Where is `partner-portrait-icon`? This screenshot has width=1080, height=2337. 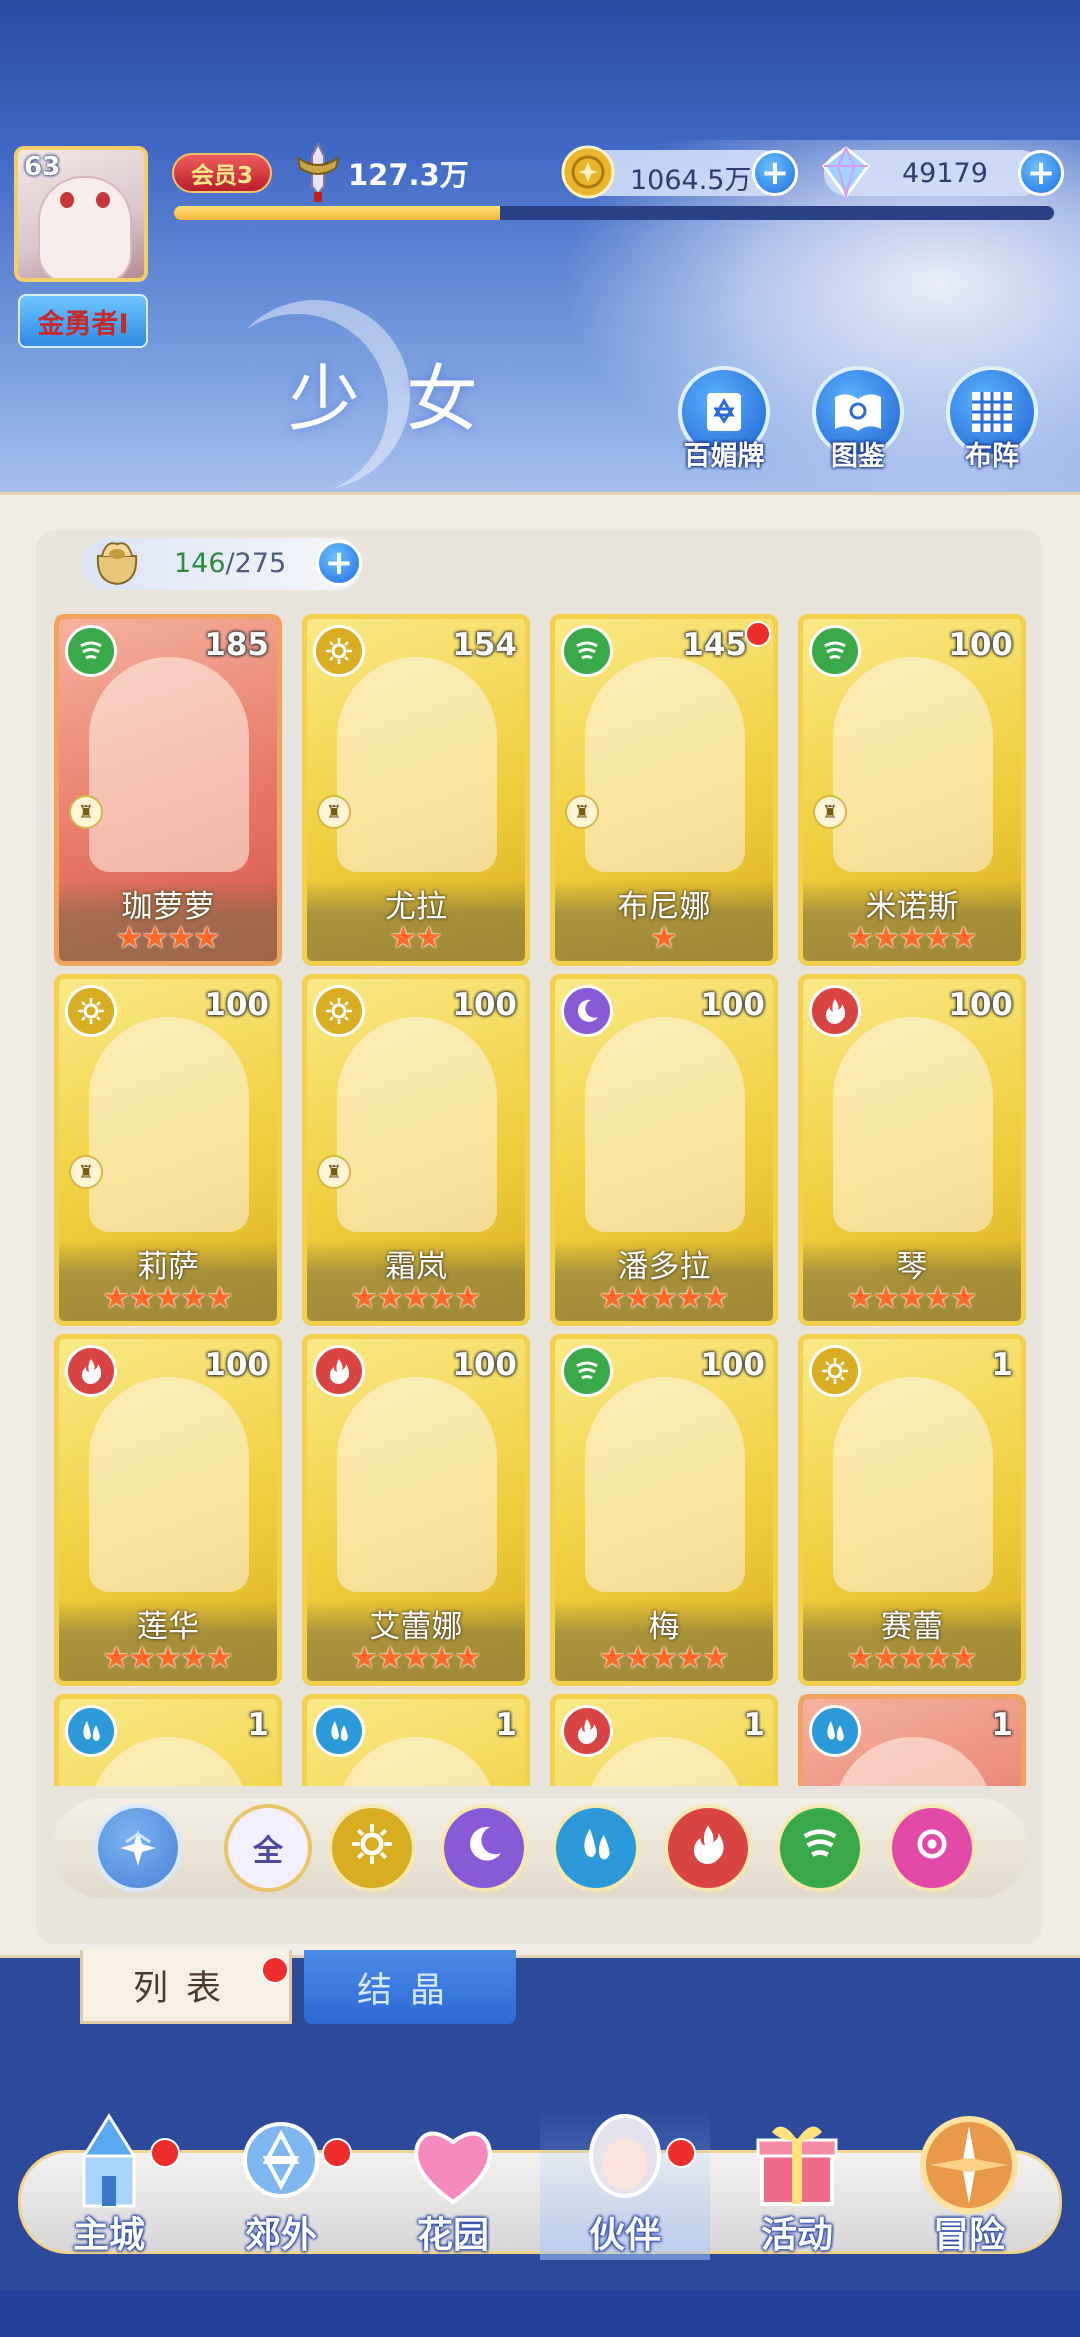 partner-portrait-icon is located at coordinates (625, 2165).